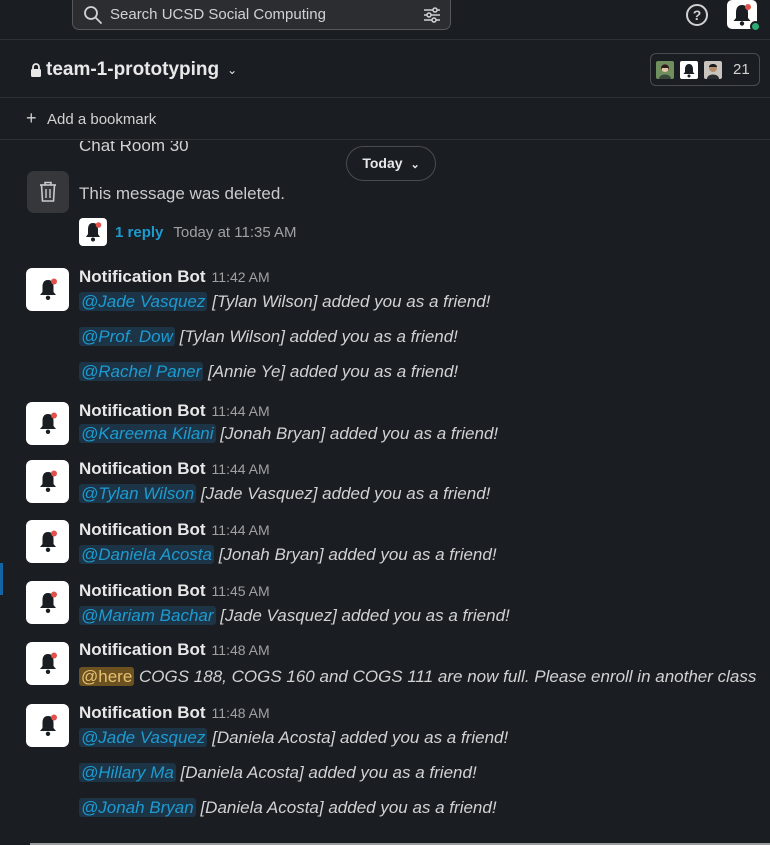  What do you see at coordinates (139, 232) in the screenshot?
I see `reply-count-link: 1 reply` at bounding box center [139, 232].